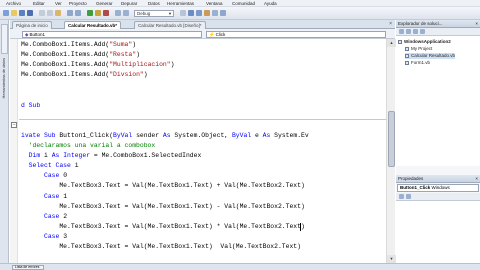 The width and height of the screenshot is (480, 270). I want to click on menu-item-proyecto: Proyecto, so click(78, 3).